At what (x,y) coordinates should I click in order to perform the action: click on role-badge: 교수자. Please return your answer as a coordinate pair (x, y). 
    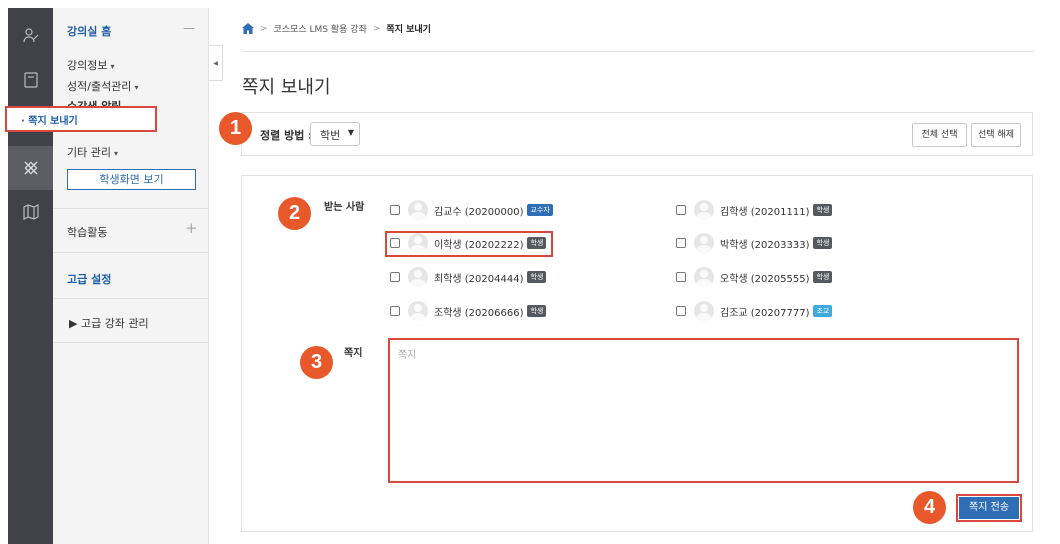
    Looking at the image, I should click on (540, 210).